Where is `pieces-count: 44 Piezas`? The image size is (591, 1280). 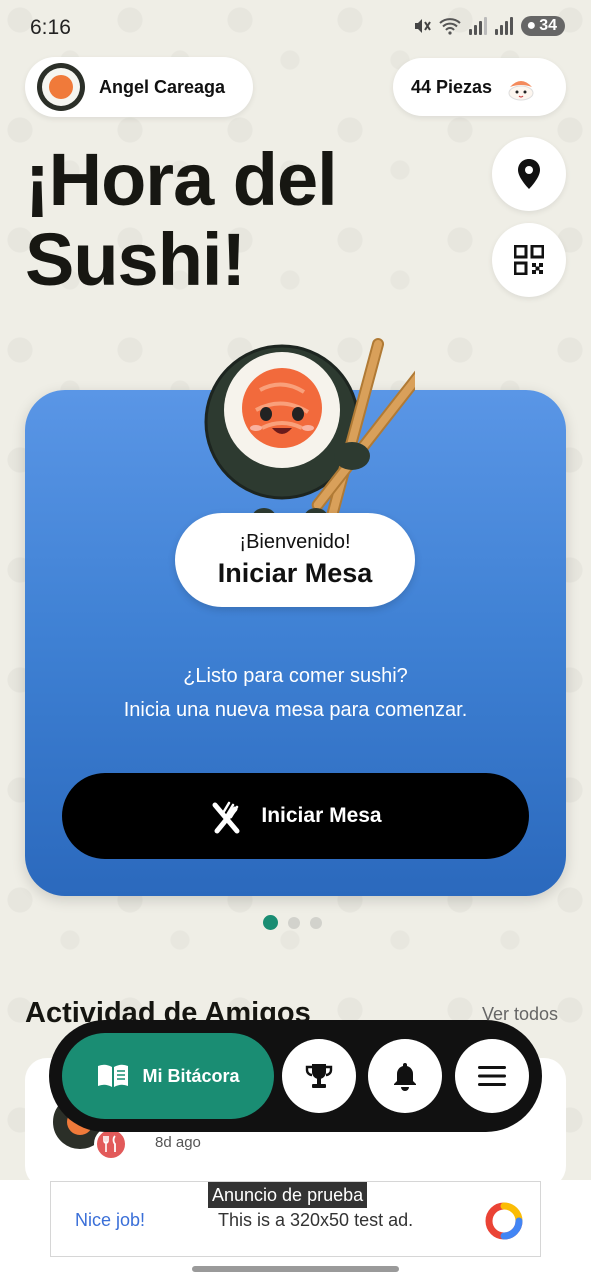 pieces-count: 44 Piezas is located at coordinates (452, 86).